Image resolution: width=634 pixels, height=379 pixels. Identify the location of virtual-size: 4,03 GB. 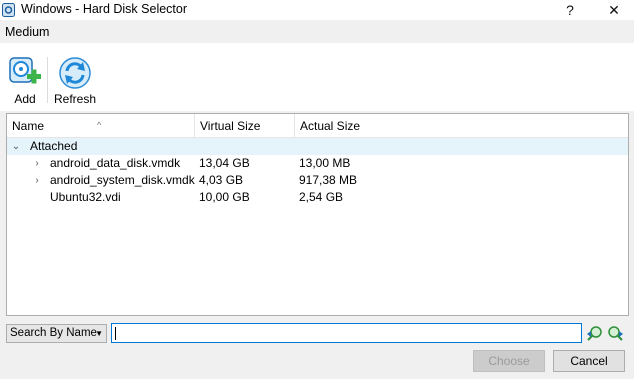
(221, 180).